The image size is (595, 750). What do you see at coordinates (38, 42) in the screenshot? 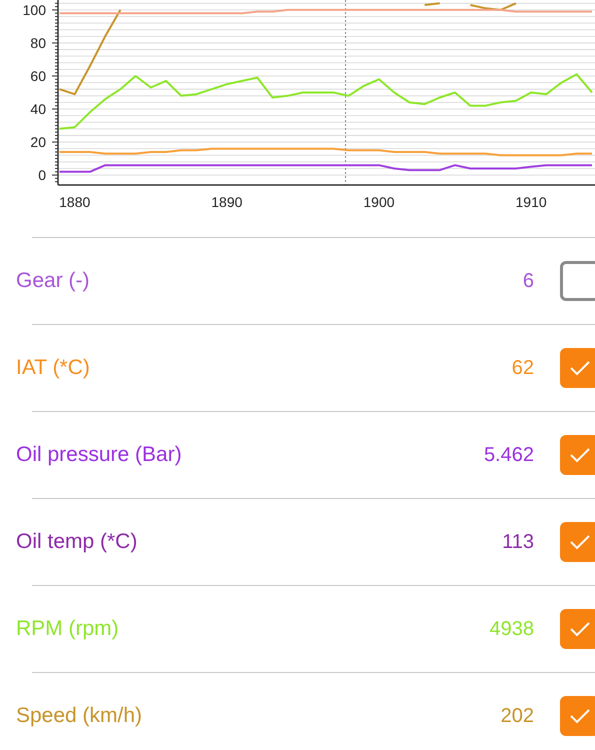
I see `y-tick-label: 80` at bounding box center [38, 42].